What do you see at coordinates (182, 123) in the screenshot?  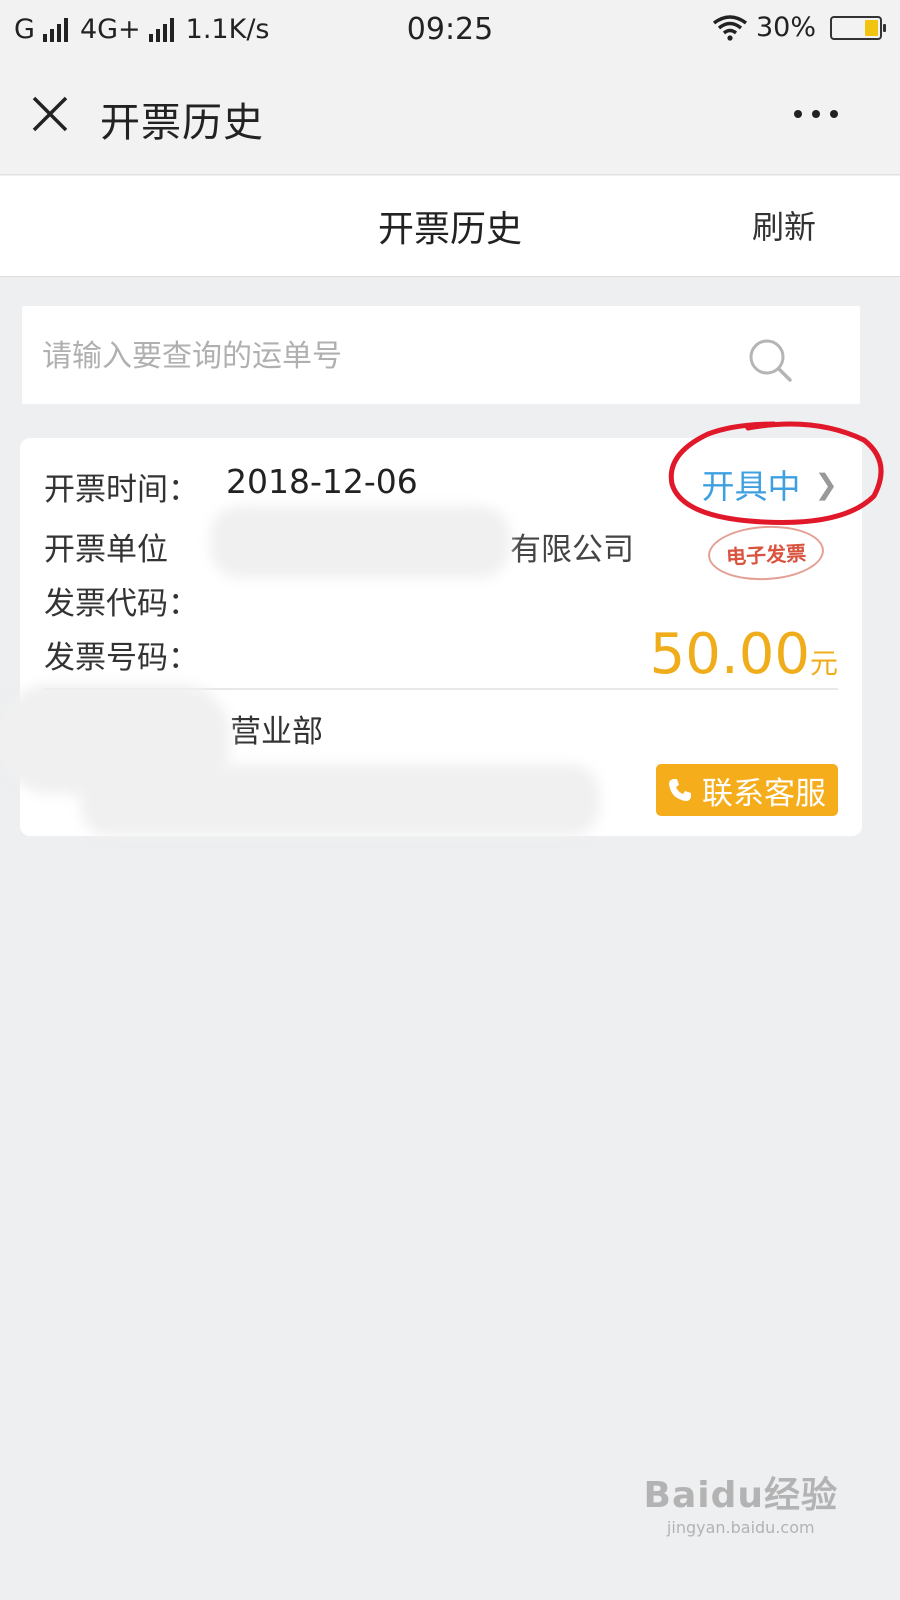 I see `app-title: 开票历史` at bounding box center [182, 123].